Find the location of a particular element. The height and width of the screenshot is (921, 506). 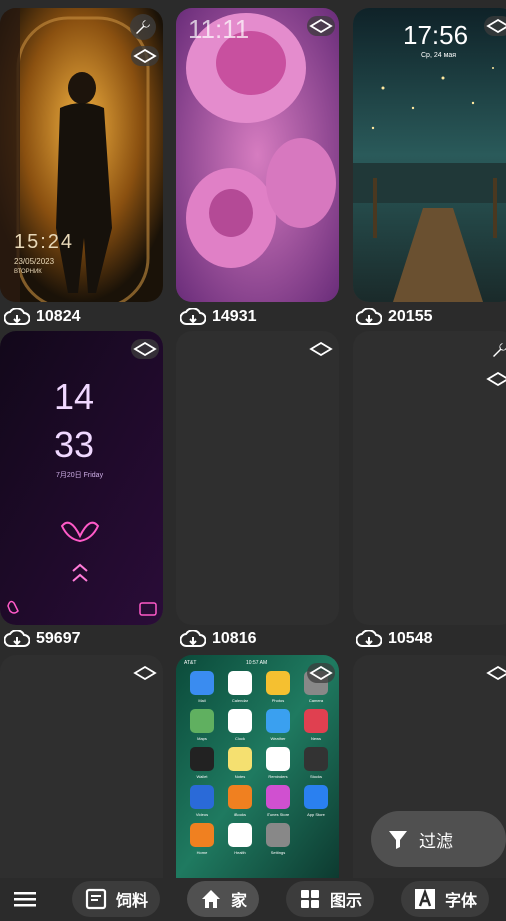

nav-fonts-label: 字体 is located at coordinates (461, 901).